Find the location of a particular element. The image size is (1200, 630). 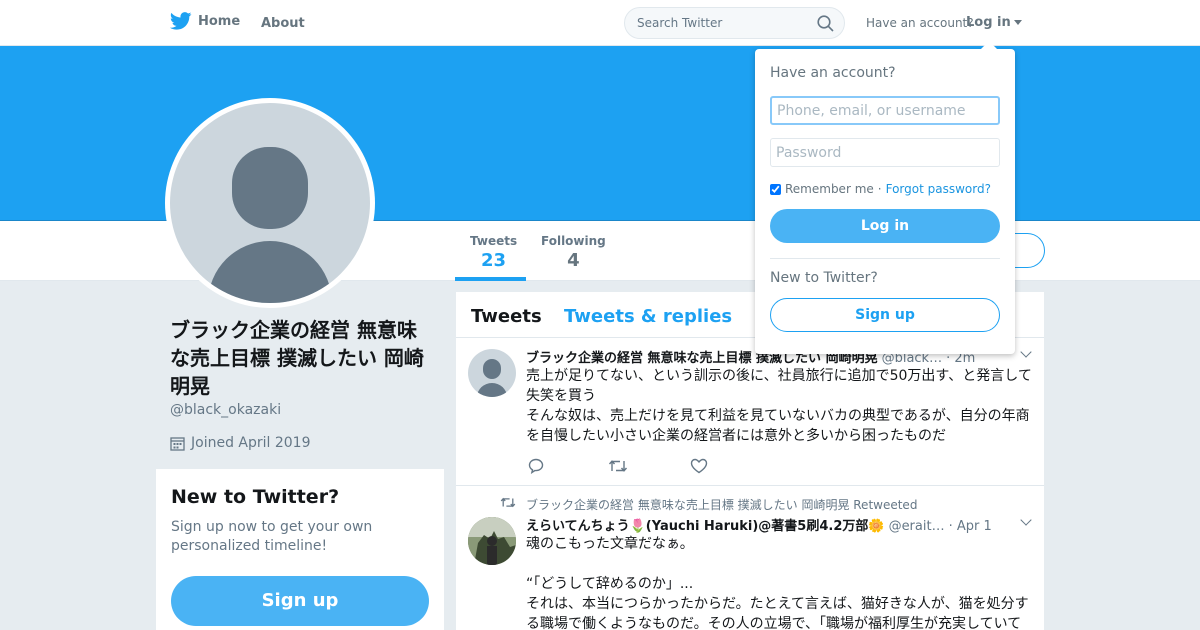

twitter-bird-icon is located at coordinates (181, 21).